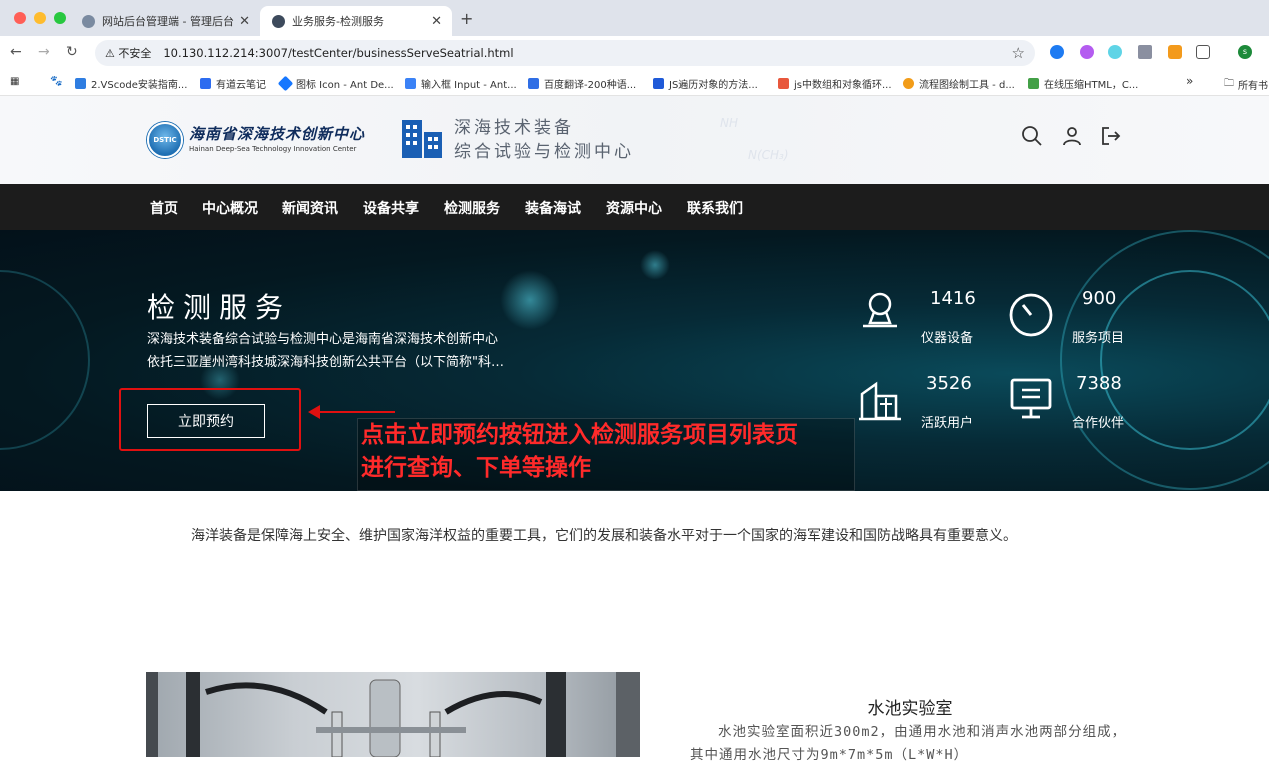  I want to click on chem-decoration: N(CH₃), so click(768, 155).